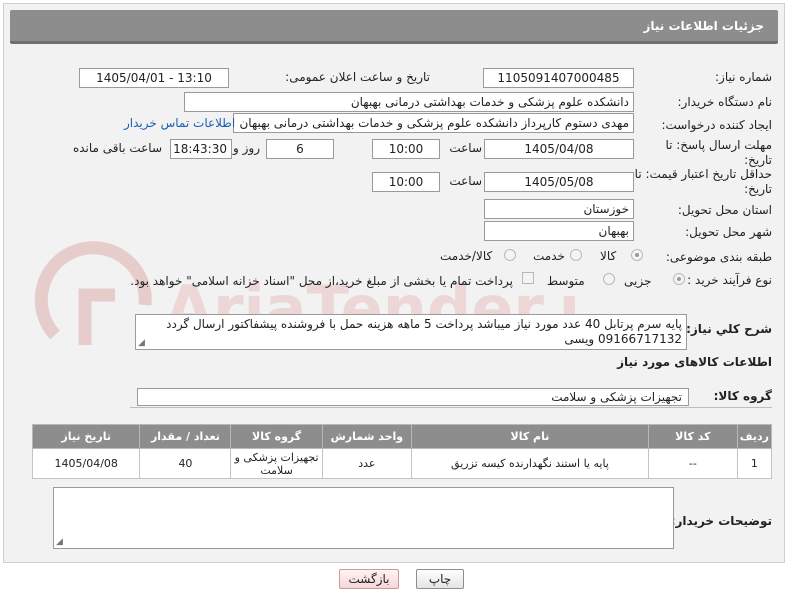 The height and width of the screenshot is (606, 788). I want to click on process-minor-label: جزیی, so click(638, 281).